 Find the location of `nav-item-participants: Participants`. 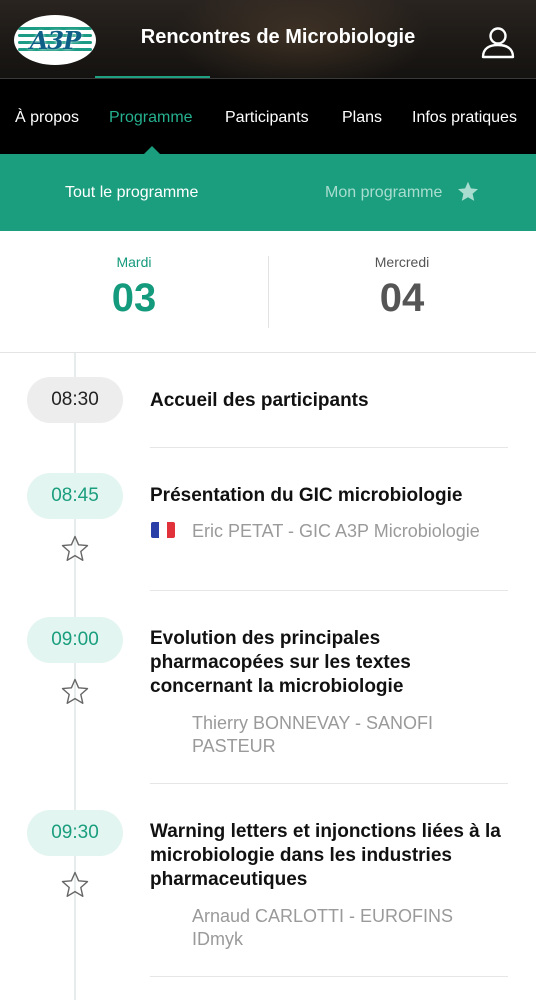

nav-item-participants: Participants is located at coordinates (267, 118).